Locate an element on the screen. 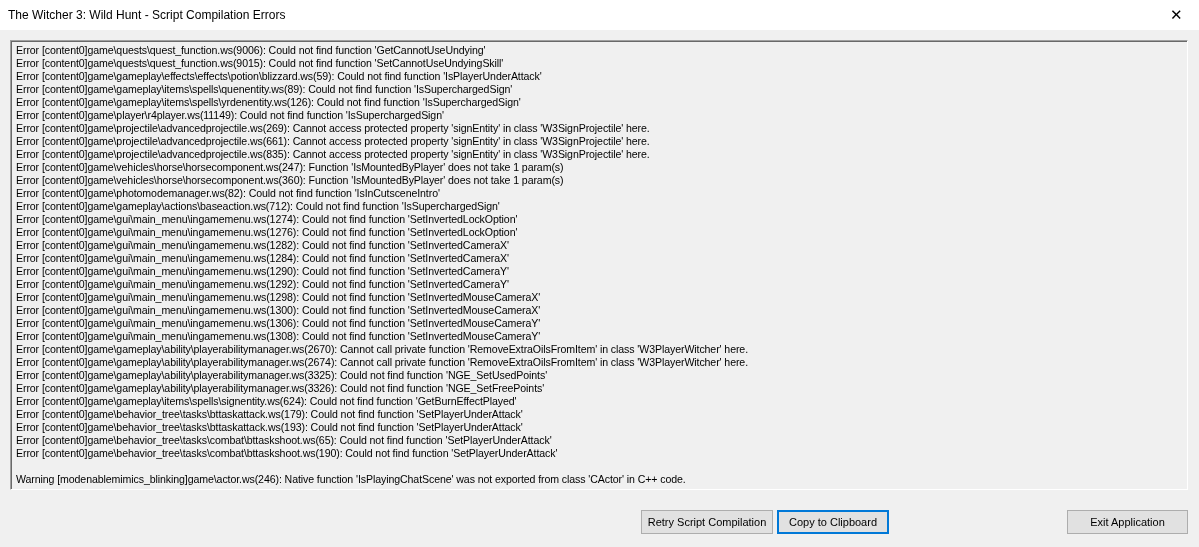 This screenshot has height=547, width=1199. error-line: Error [content0]game\projectile\advancedprojectile.ws(661): Cannot access protected property 'signEntity' in class 'W3SignProjectile' here. is located at coordinates (333, 141).